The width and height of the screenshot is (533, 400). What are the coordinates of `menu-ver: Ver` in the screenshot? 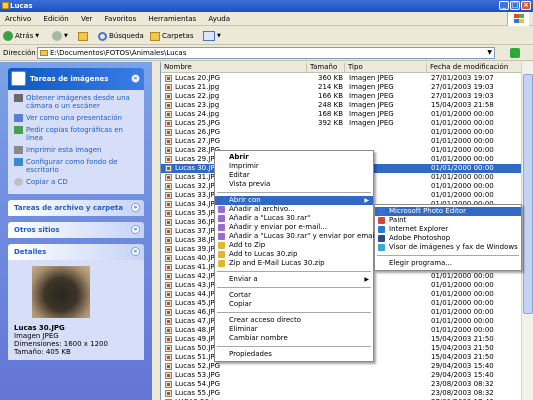 It's located at (86, 17).